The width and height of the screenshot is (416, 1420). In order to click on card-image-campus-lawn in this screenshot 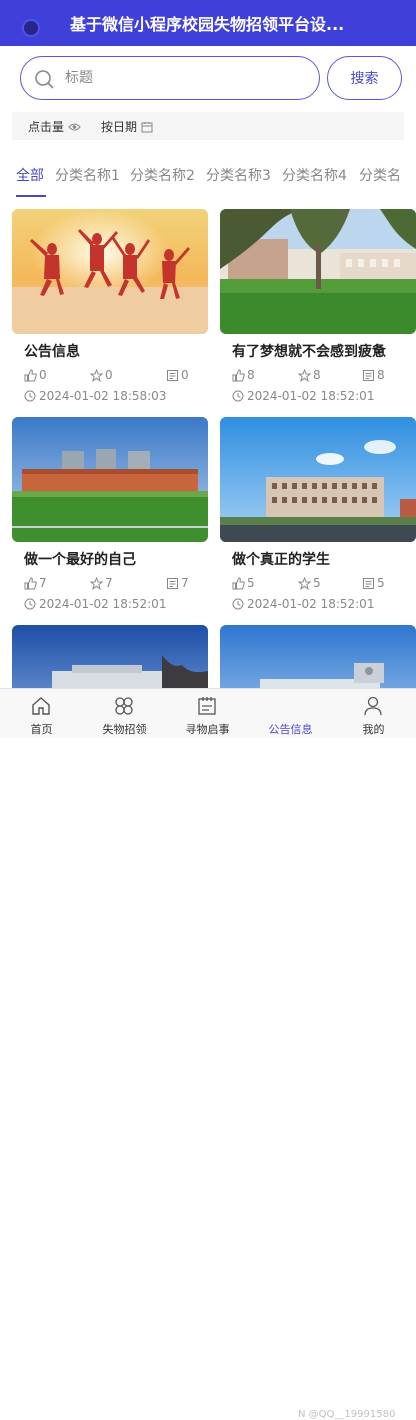, I will do `click(318, 271)`.